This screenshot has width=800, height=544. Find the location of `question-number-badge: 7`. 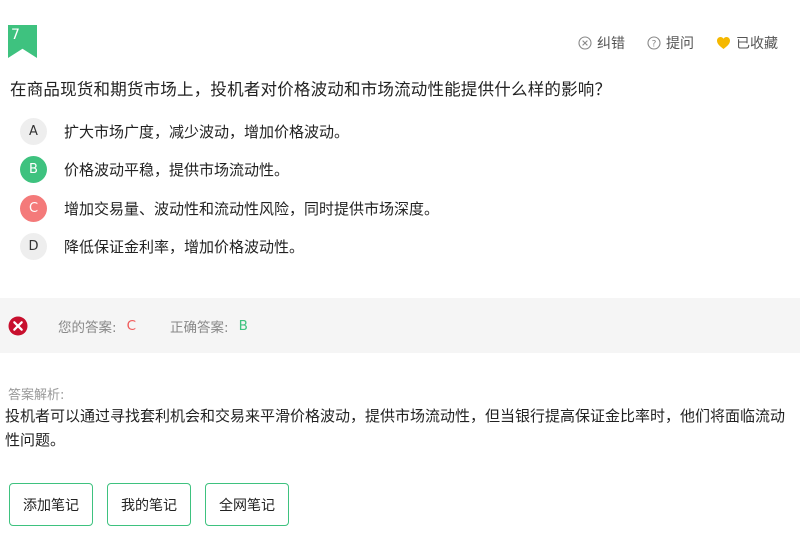

question-number-badge: 7 is located at coordinates (22, 41).